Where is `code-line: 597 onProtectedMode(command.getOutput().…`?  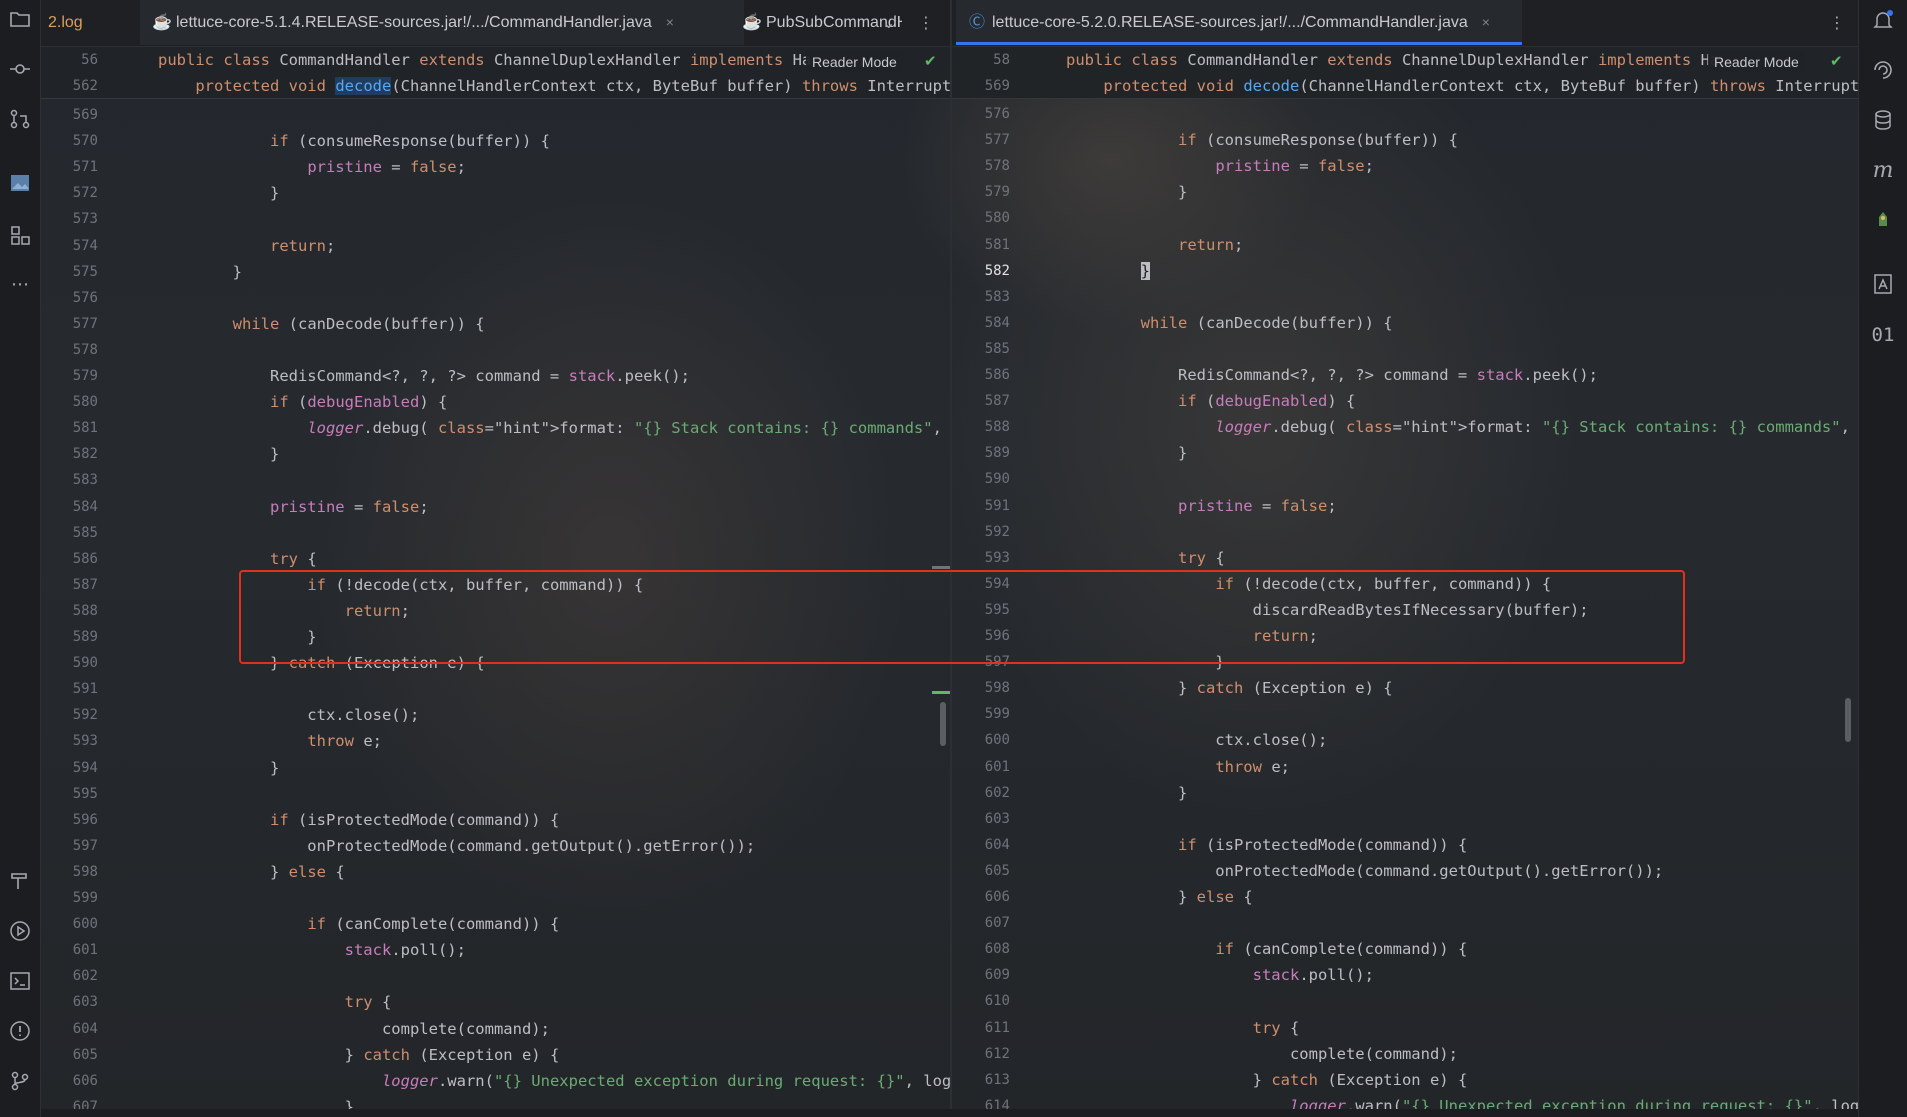 code-line: 597 onProtectedMode(command.getOutput().… is located at coordinates (495, 846).